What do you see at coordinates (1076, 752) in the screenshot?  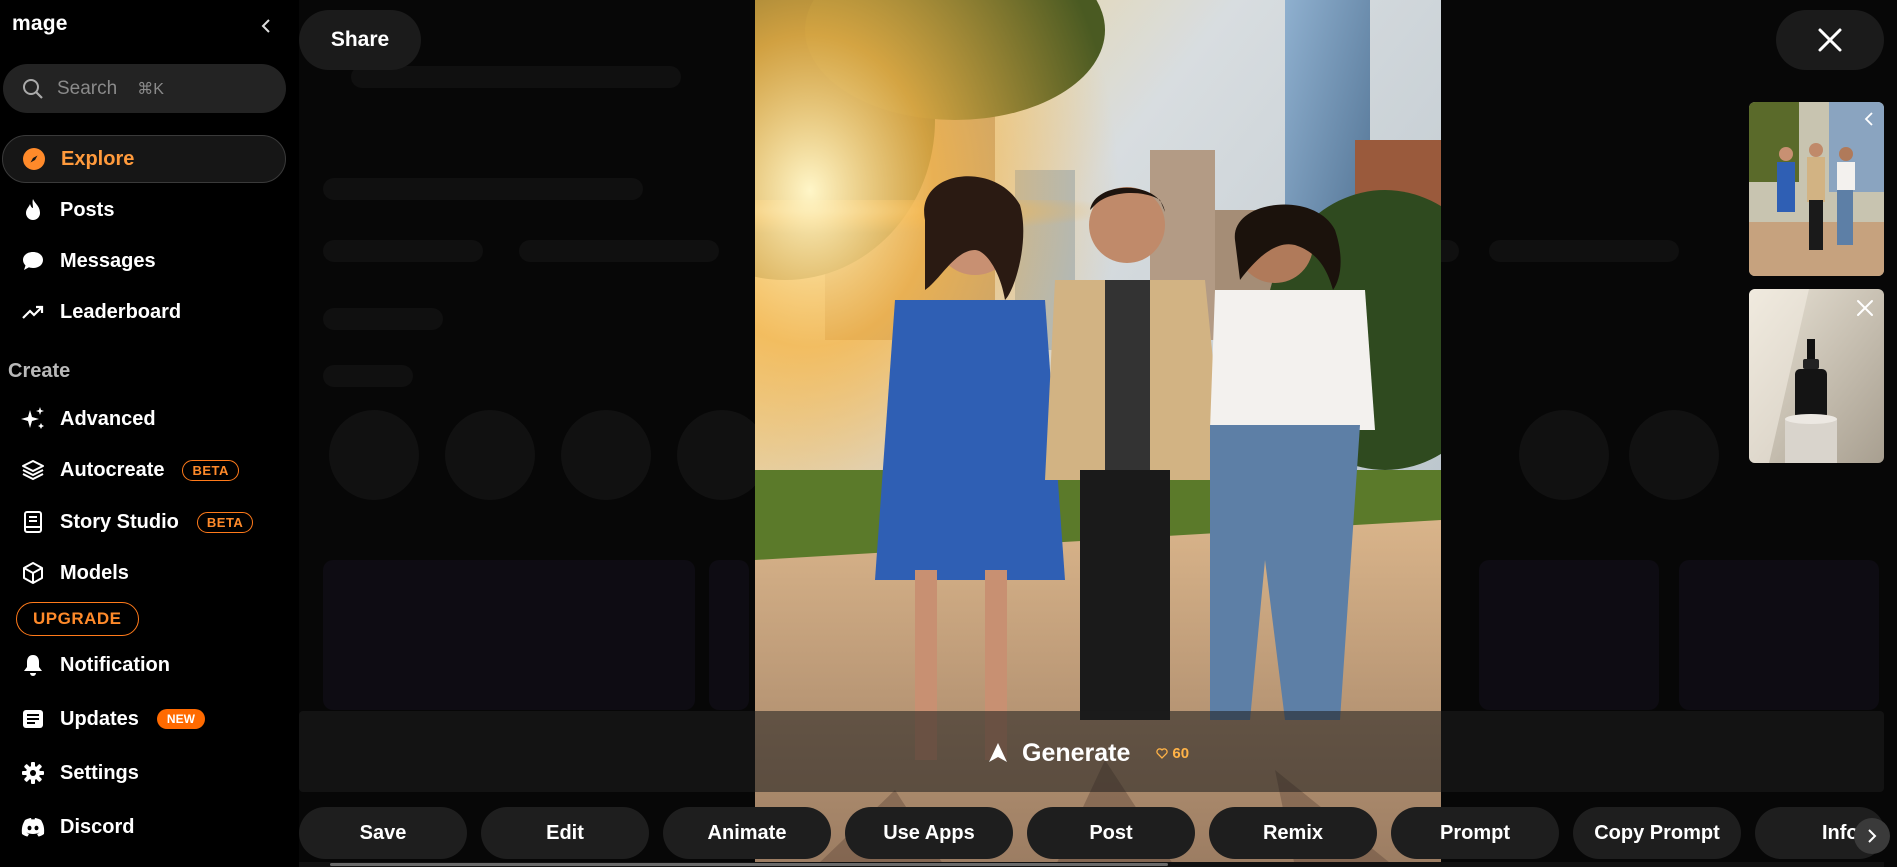 I see `generate-label: Generate` at bounding box center [1076, 752].